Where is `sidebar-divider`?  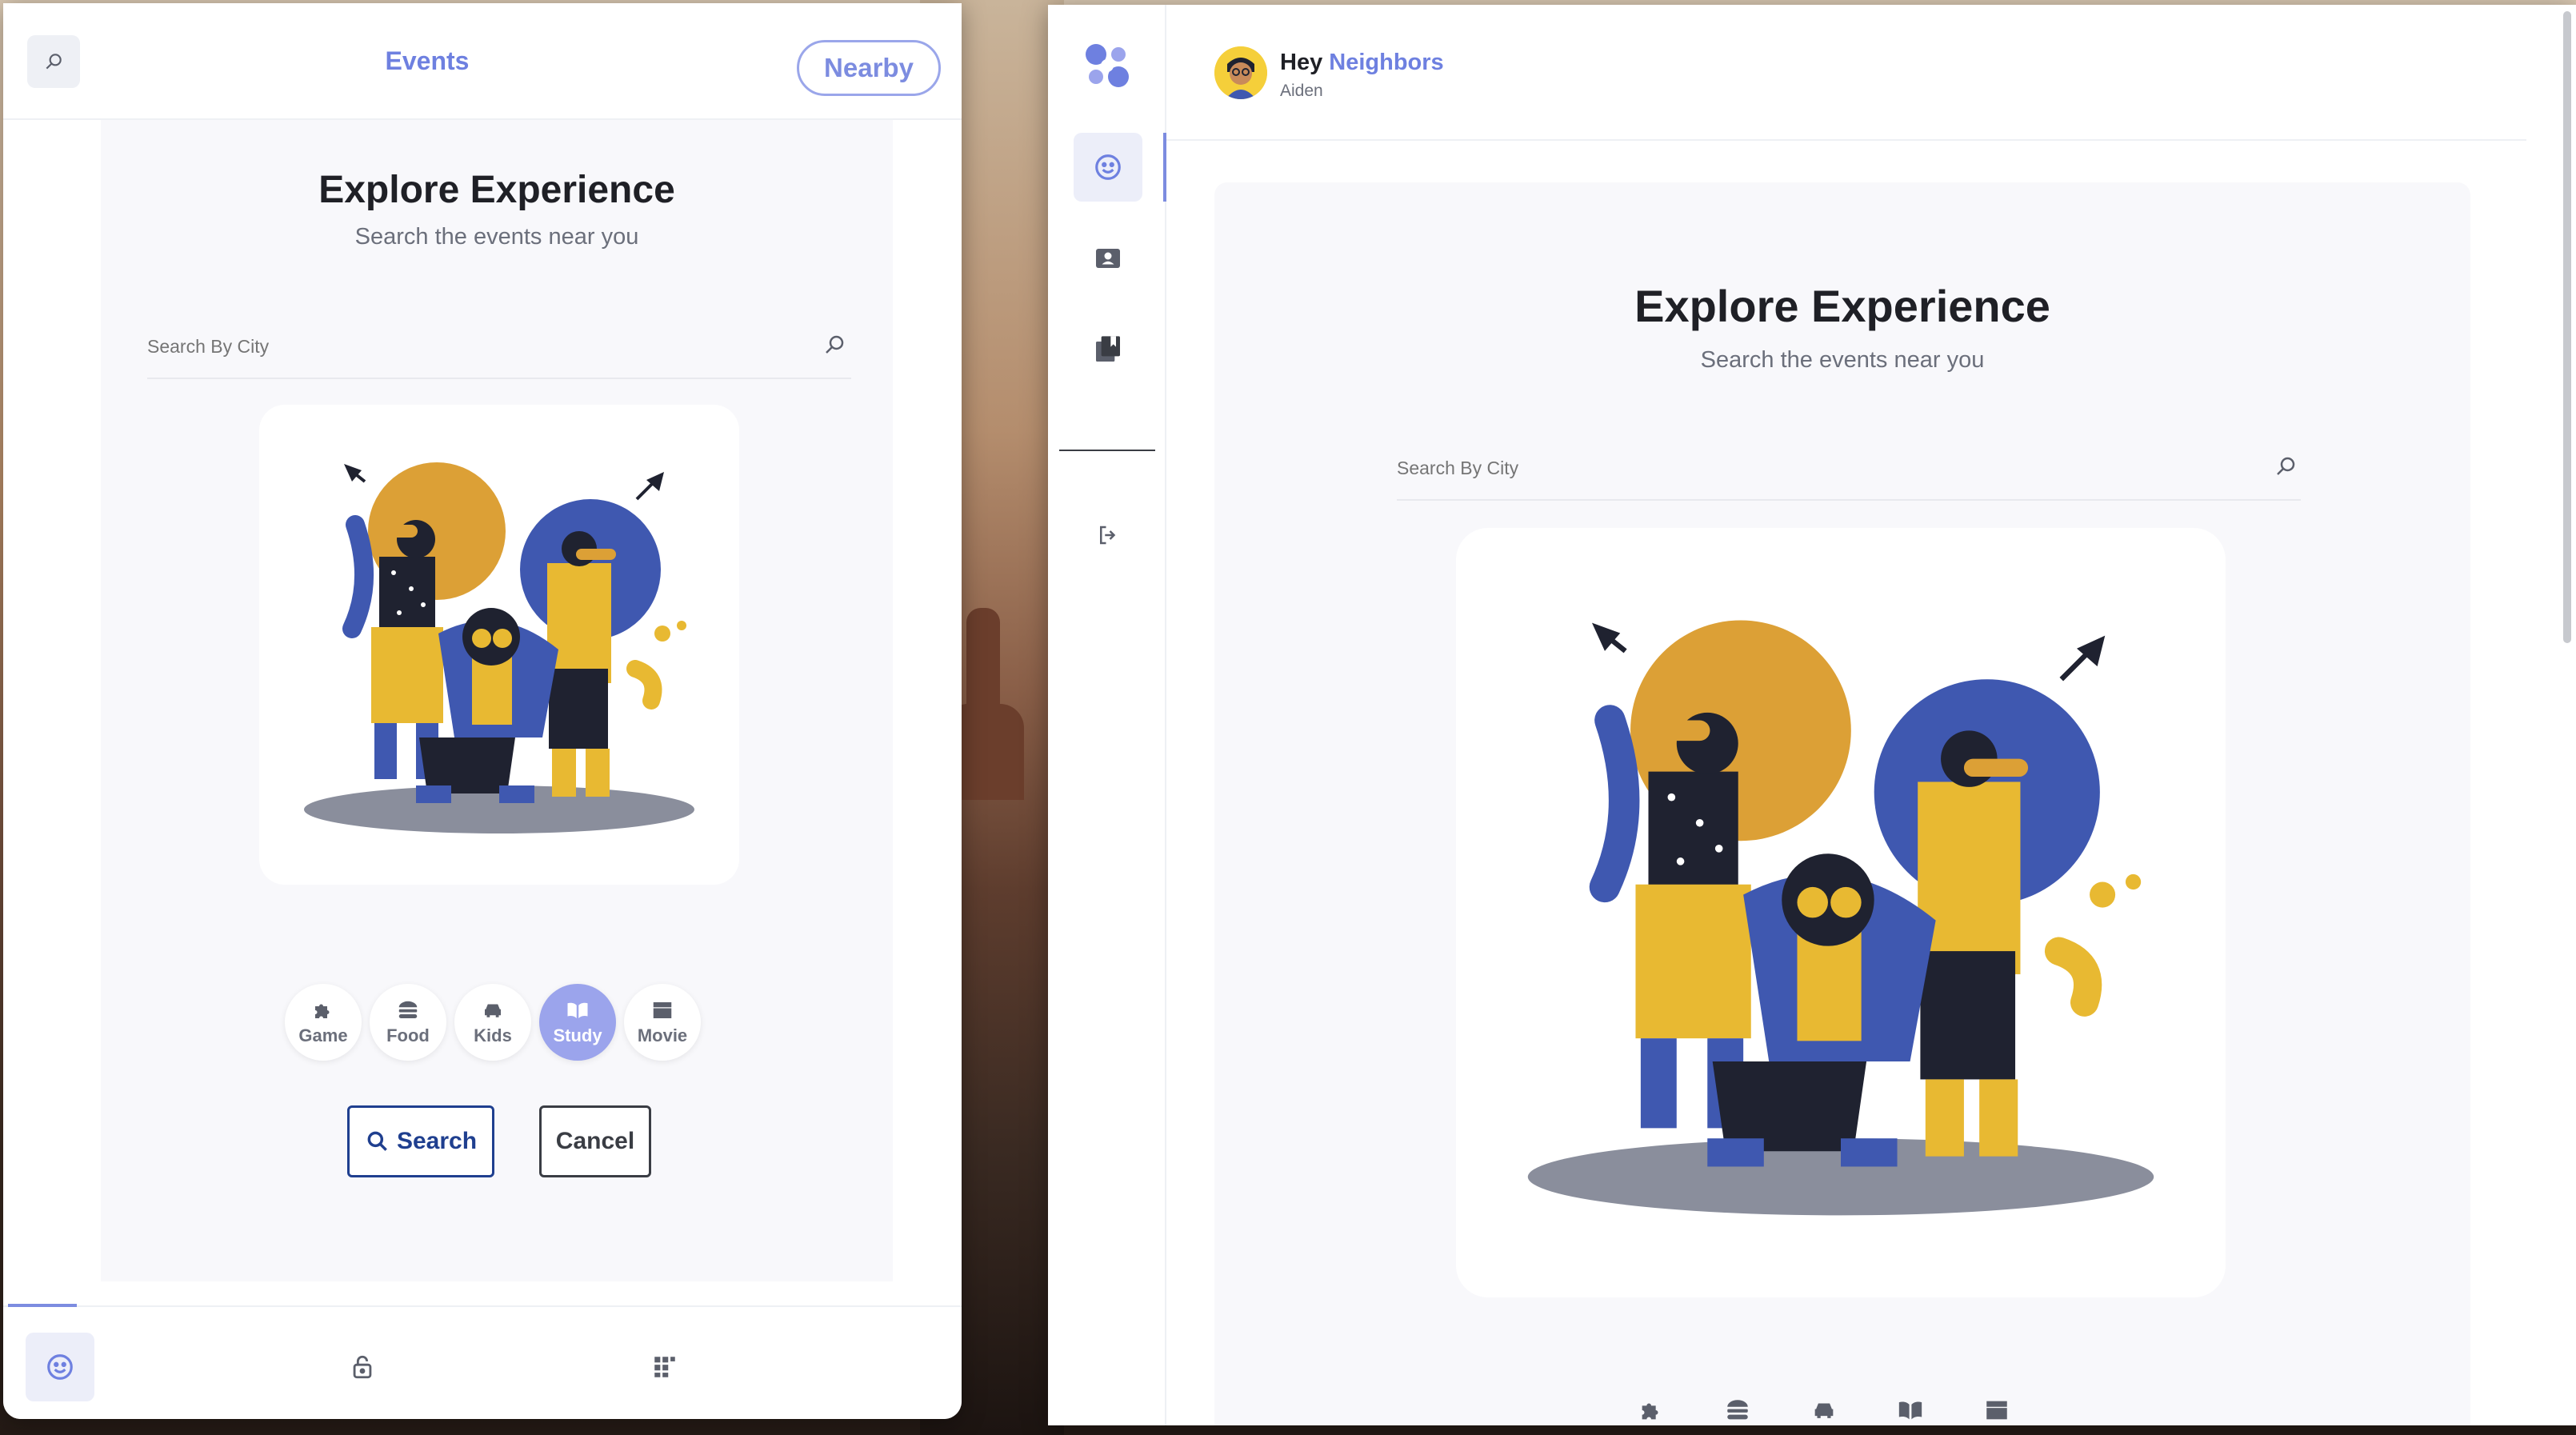 sidebar-divider is located at coordinates (1107, 450).